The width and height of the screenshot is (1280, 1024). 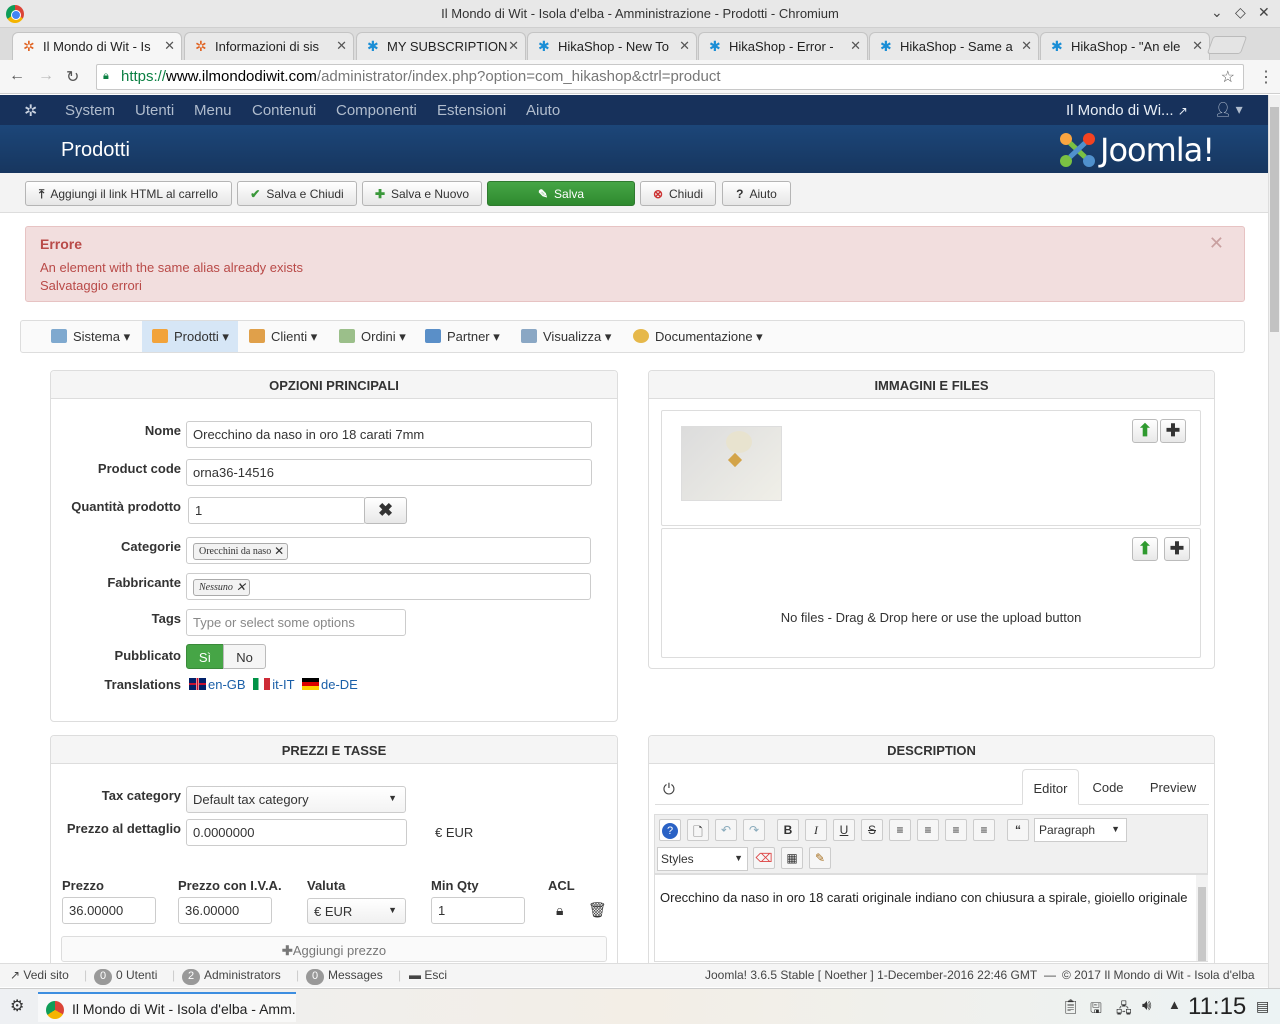 What do you see at coordinates (670, 830) in the screenshot?
I see `help-icon: ?` at bounding box center [670, 830].